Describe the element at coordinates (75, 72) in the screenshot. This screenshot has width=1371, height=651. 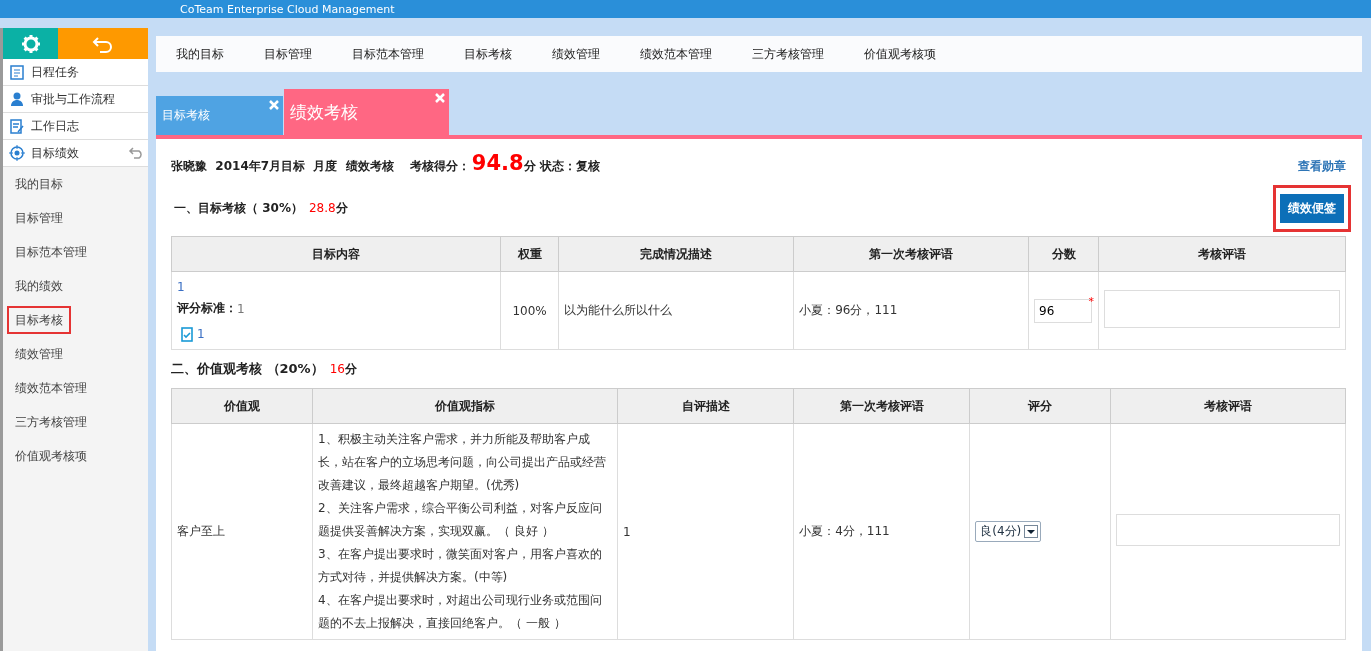
I see `sidebar-module: 日程任务` at that location.